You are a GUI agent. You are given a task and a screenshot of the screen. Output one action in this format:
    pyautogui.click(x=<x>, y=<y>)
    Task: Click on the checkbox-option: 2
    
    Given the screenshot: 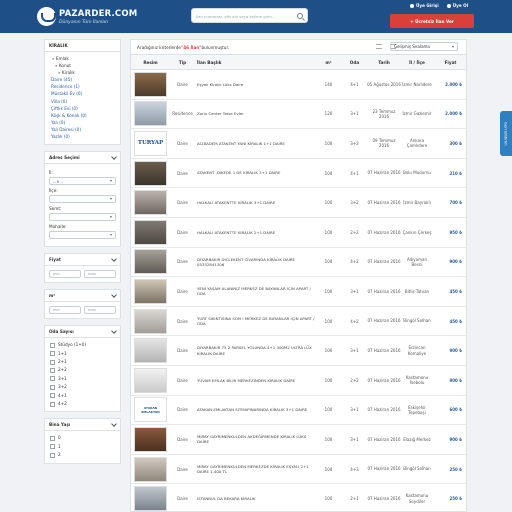 What is the action you would take?
    pyautogui.click(x=82, y=455)
    